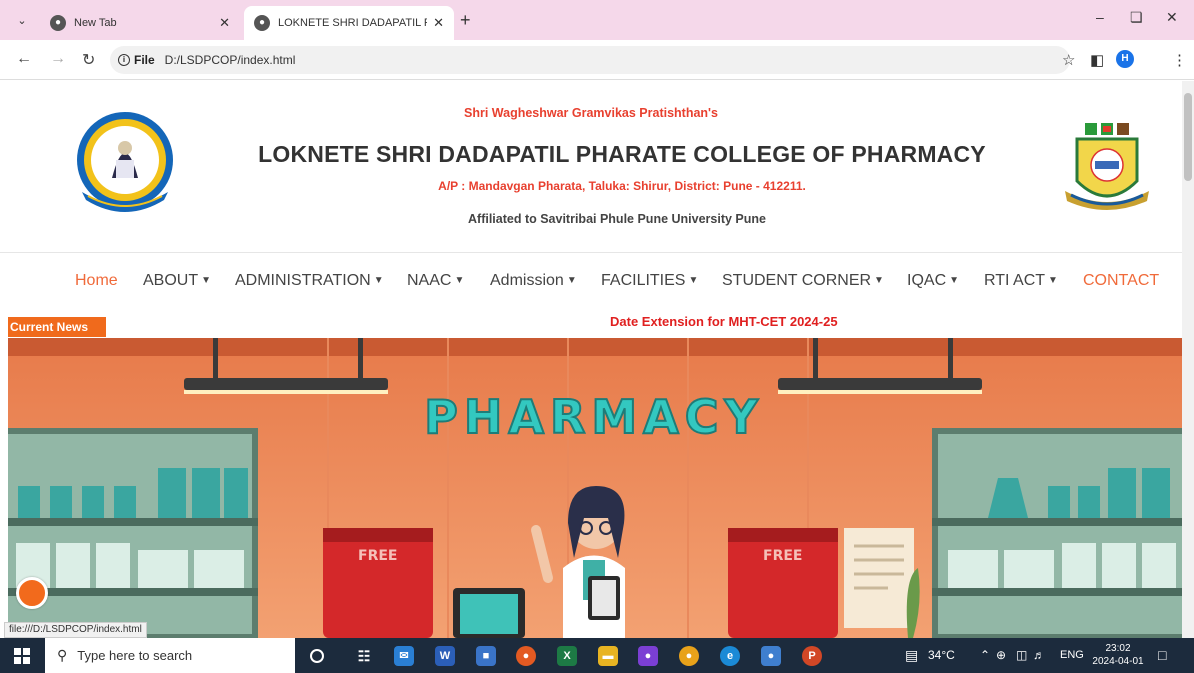 The width and height of the screenshot is (1194, 673). What do you see at coordinates (689, 656) in the screenshot?
I see `chrome-taskbar-icon: ●` at bounding box center [689, 656].